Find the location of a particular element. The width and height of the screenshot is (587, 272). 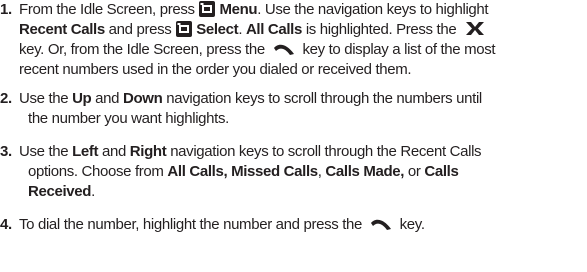

end-key-icon is located at coordinates (475, 28).